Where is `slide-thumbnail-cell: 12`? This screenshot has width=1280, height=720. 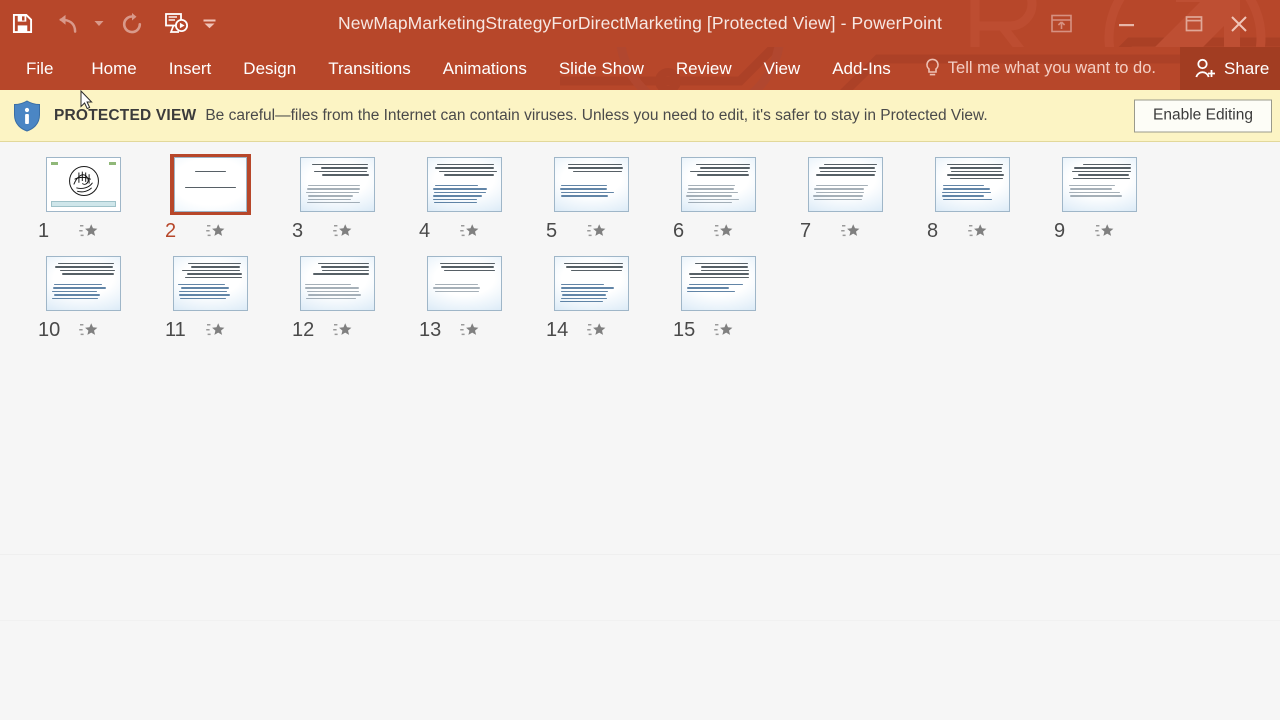
slide-thumbnail-cell: 12 is located at coordinates (337, 296).